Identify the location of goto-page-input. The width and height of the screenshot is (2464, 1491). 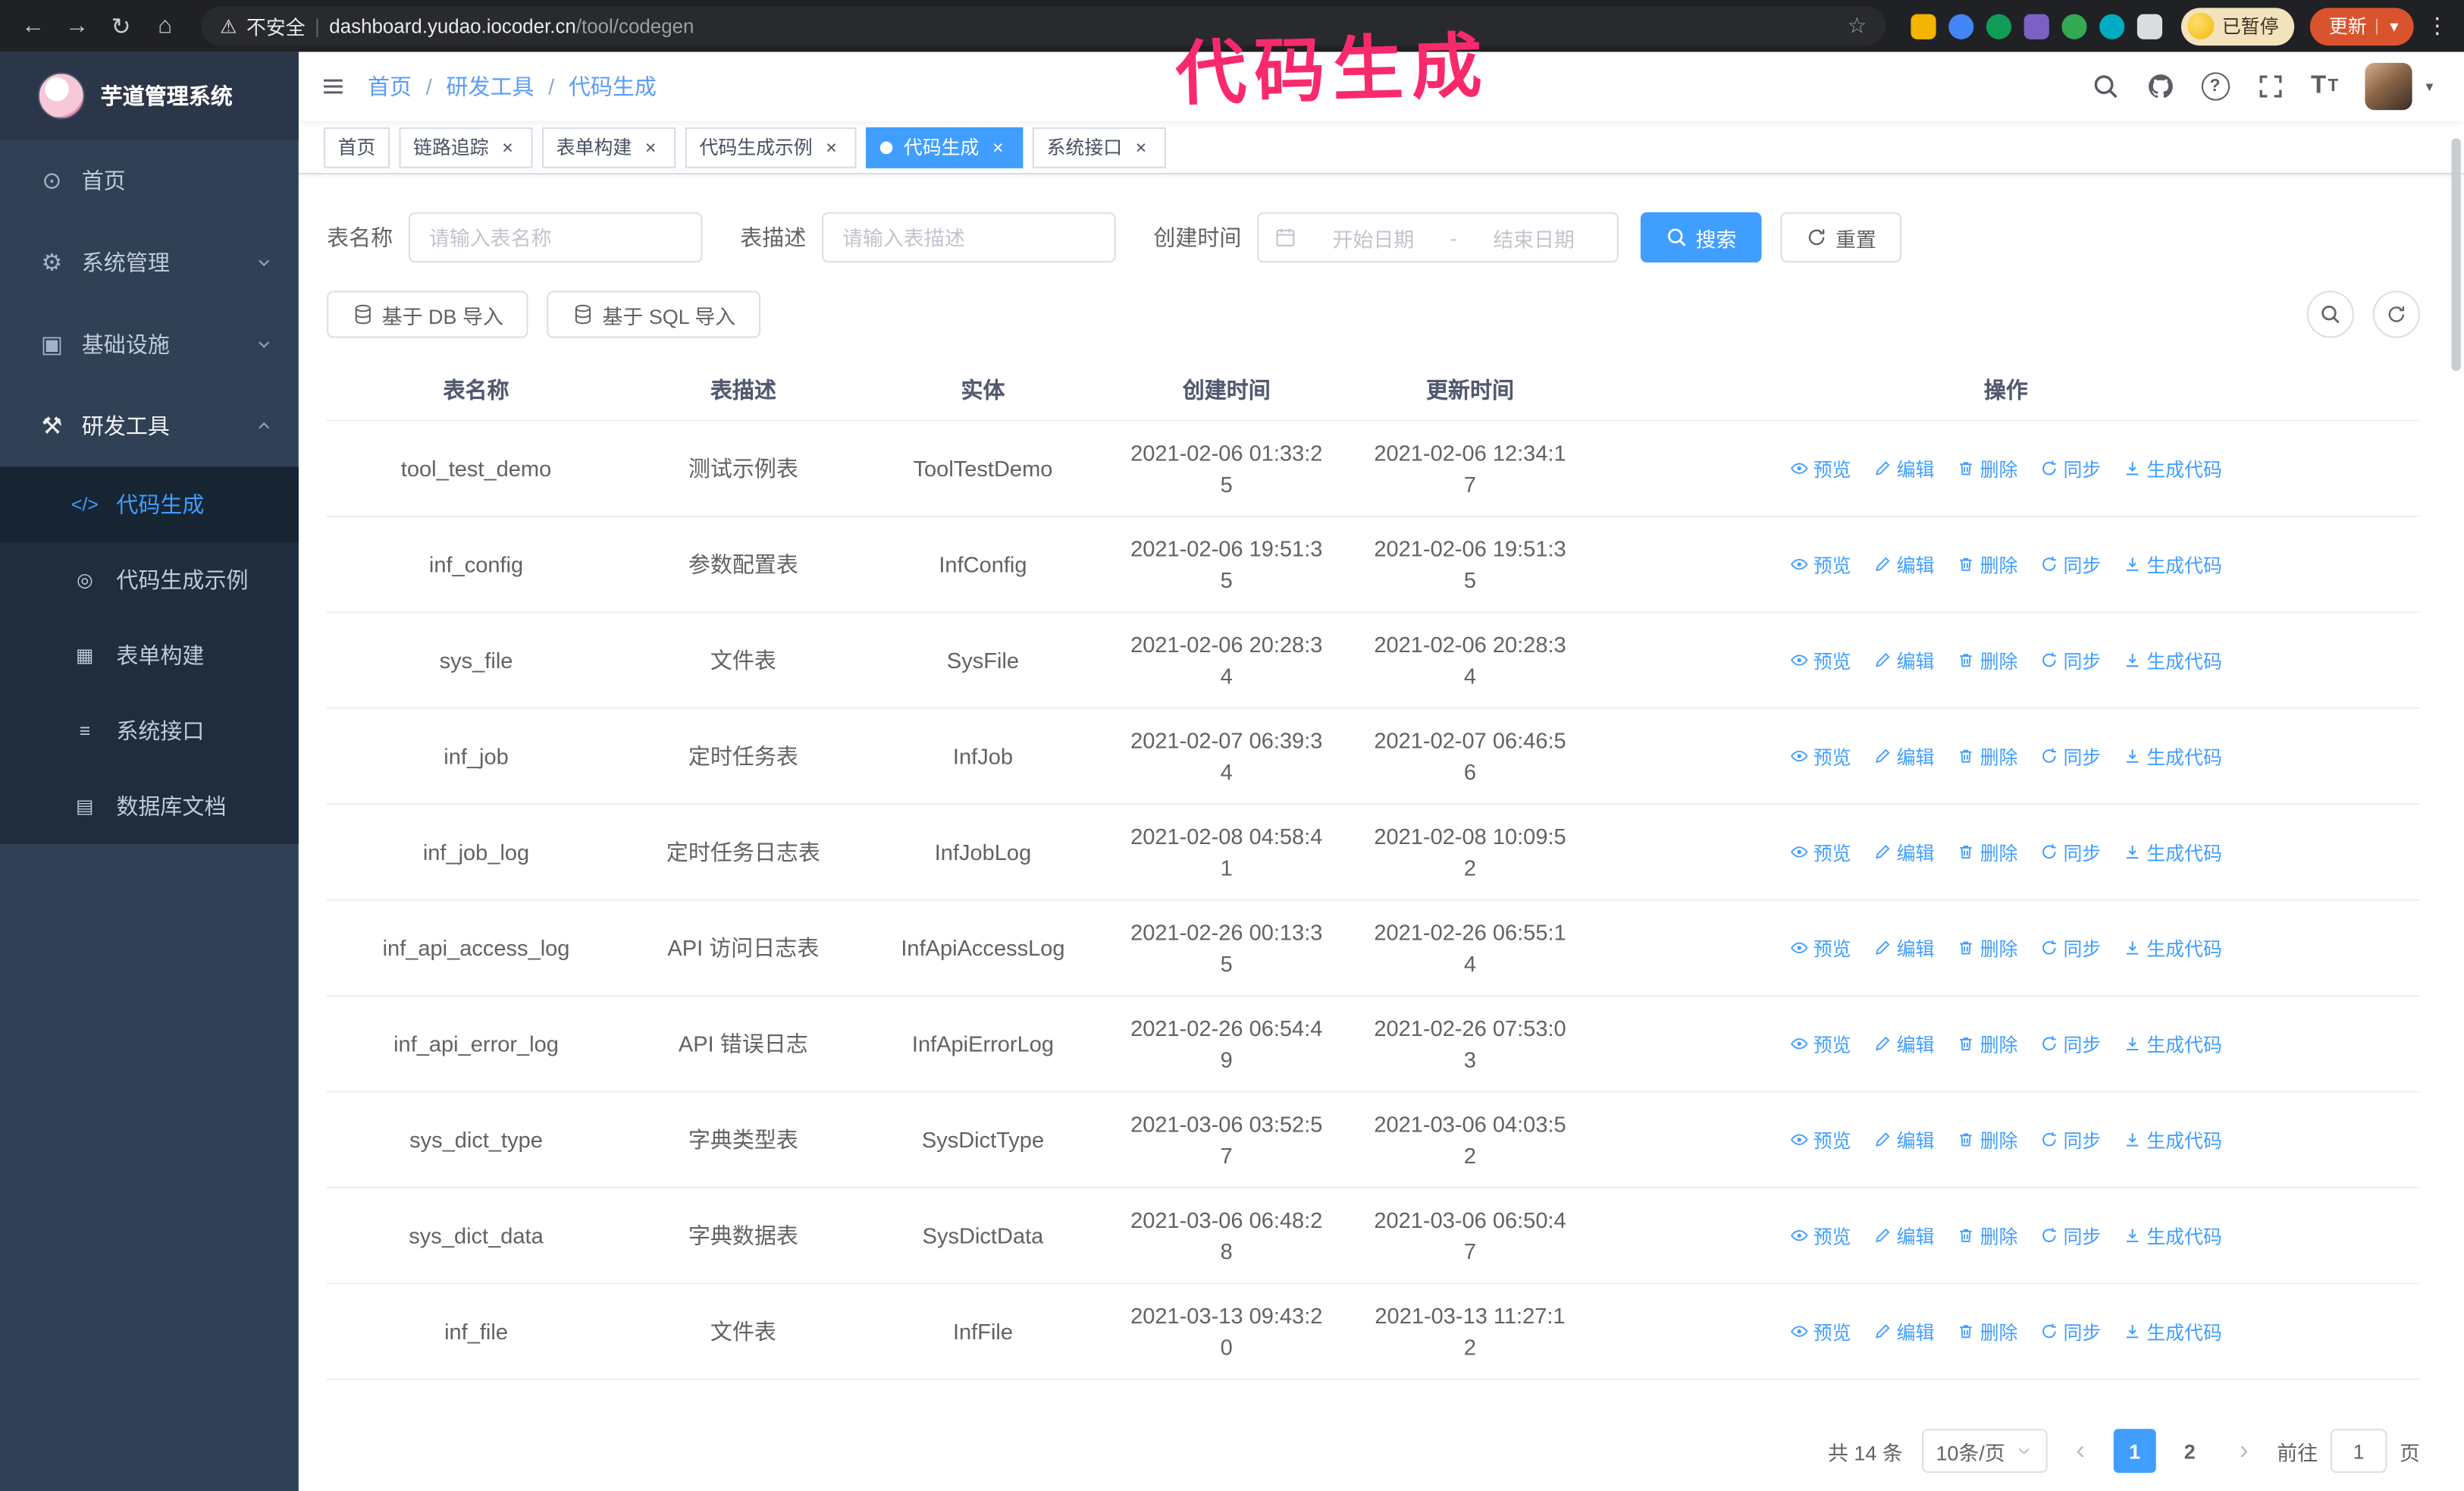
(2358, 1451).